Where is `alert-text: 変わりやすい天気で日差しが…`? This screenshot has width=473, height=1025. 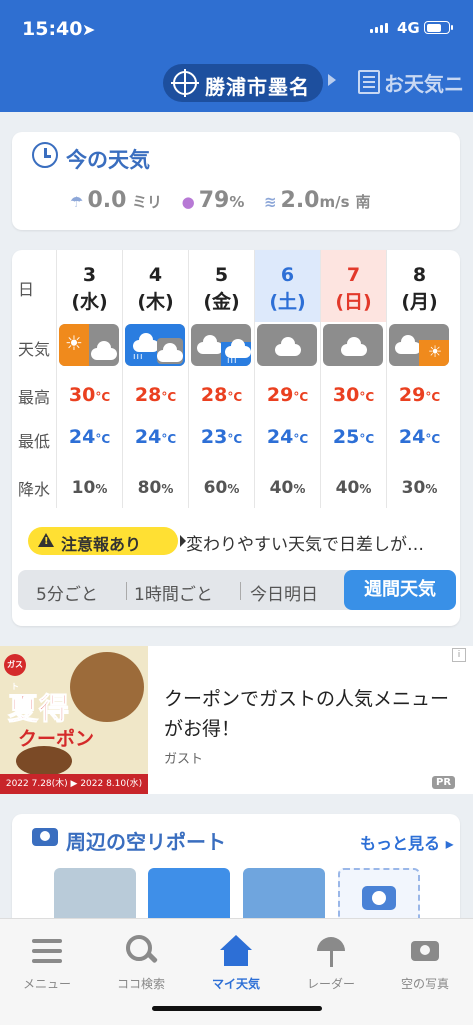
alert-text: 変わりやすい天気で日差しが… is located at coordinates (305, 542).